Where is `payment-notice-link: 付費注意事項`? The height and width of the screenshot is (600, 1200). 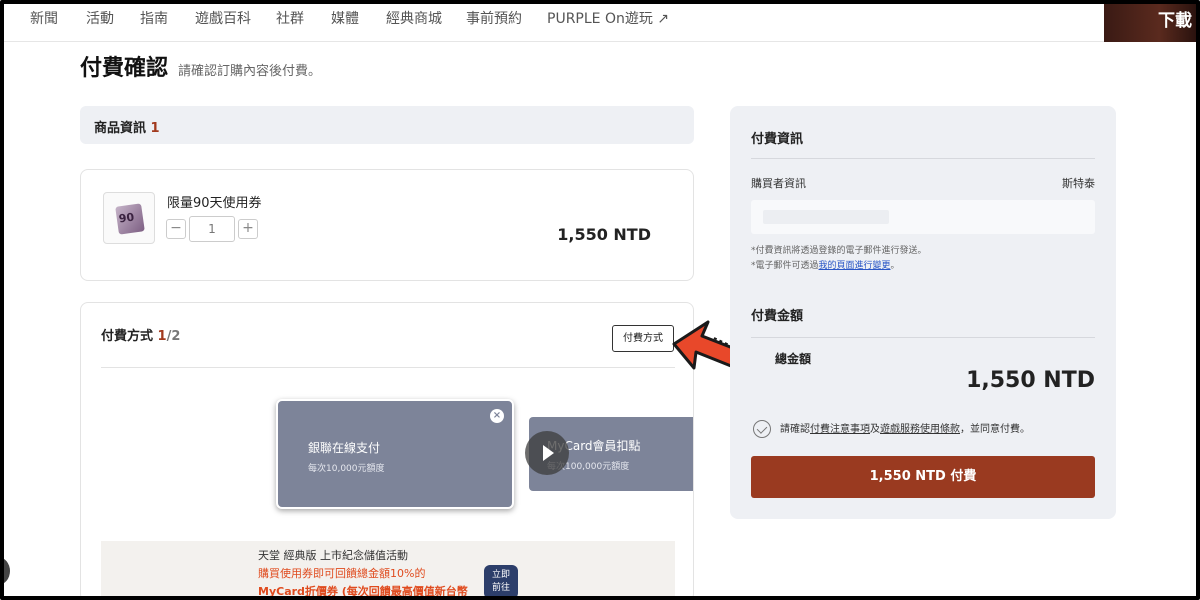 payment-notice-link: 付費注意事項 is located at coordinates (840, 429).